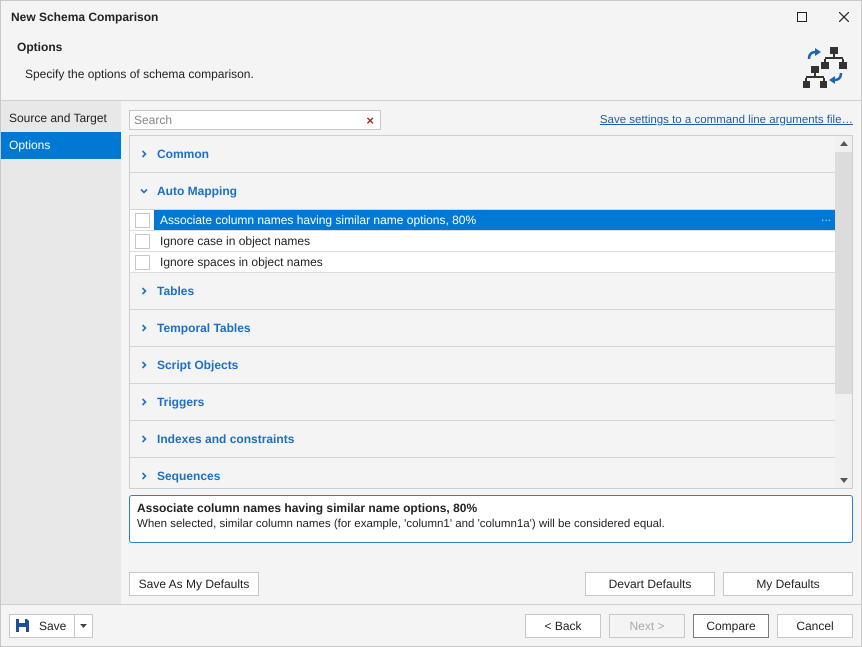  What do you see at coordinates (255, 120) in the screenshot?
I see `search-field: Search ×` at bounding box center [255, 120].